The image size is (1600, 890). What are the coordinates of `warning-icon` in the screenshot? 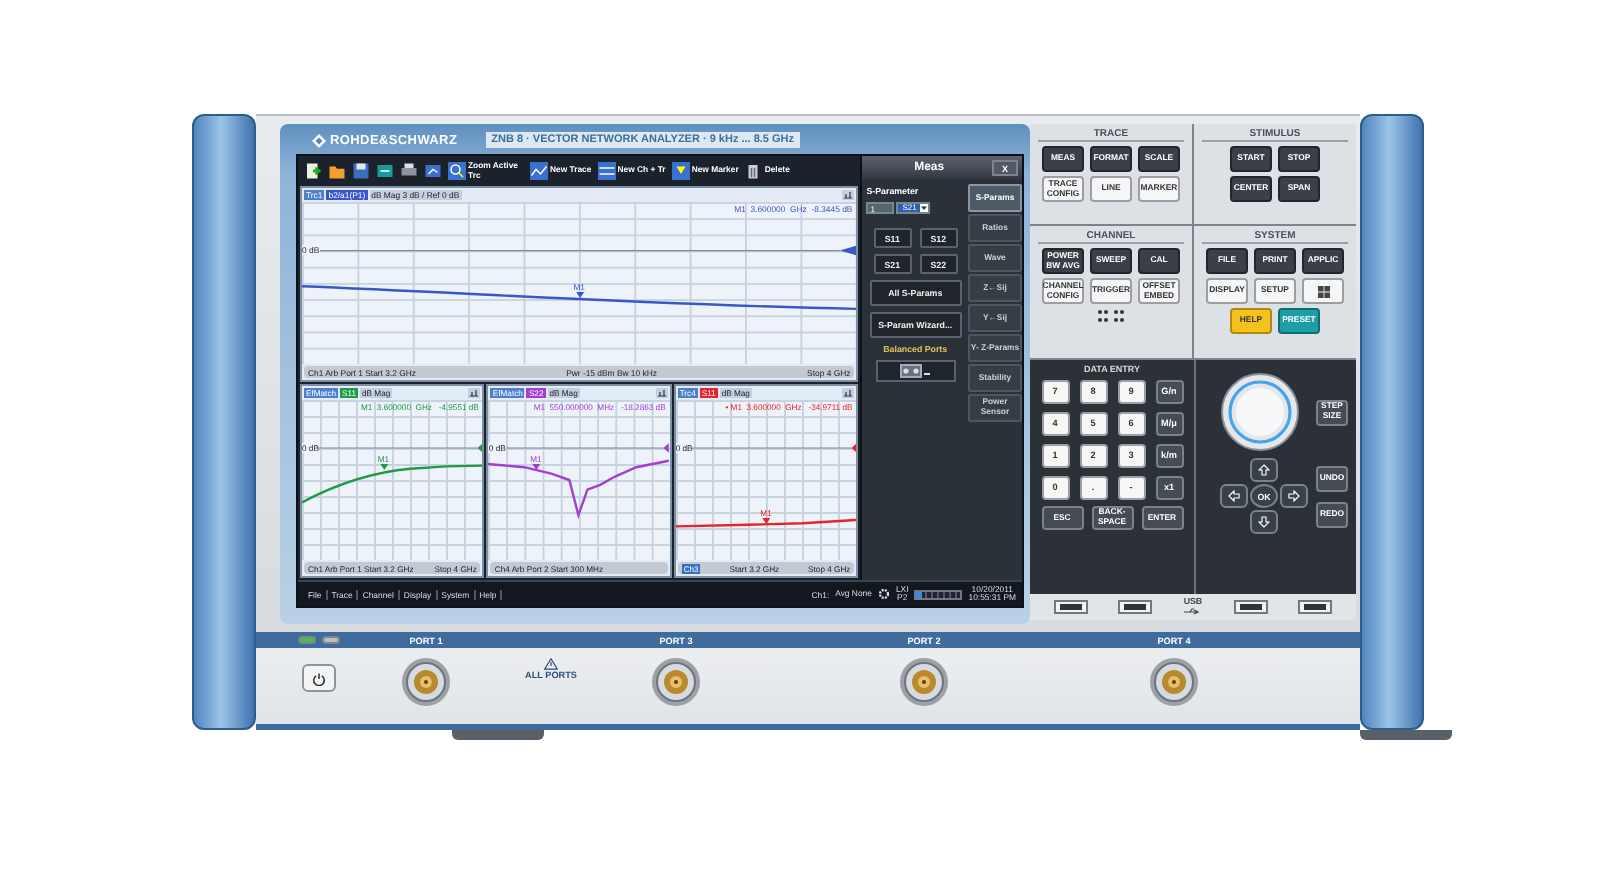 It's located at (551, 664).